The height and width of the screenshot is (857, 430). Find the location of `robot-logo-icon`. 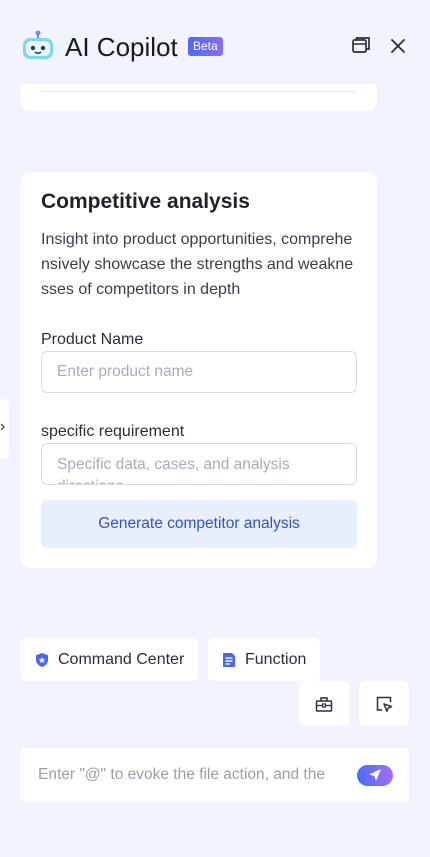

robot-logo-icon is located at coordinates (38, 46).